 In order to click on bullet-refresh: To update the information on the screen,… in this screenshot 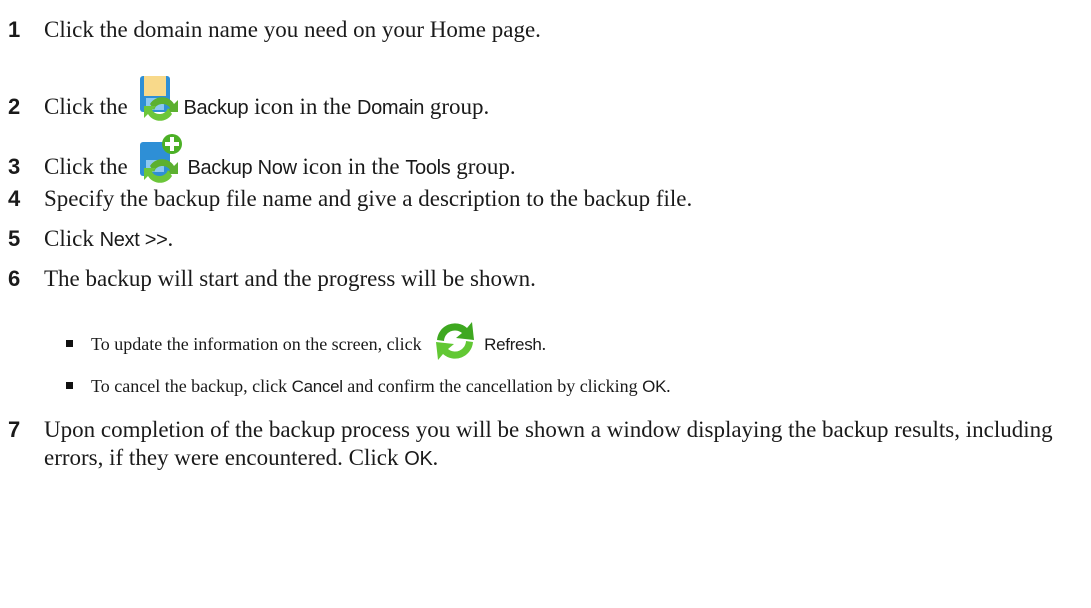, I will do `click(306, 344)`.